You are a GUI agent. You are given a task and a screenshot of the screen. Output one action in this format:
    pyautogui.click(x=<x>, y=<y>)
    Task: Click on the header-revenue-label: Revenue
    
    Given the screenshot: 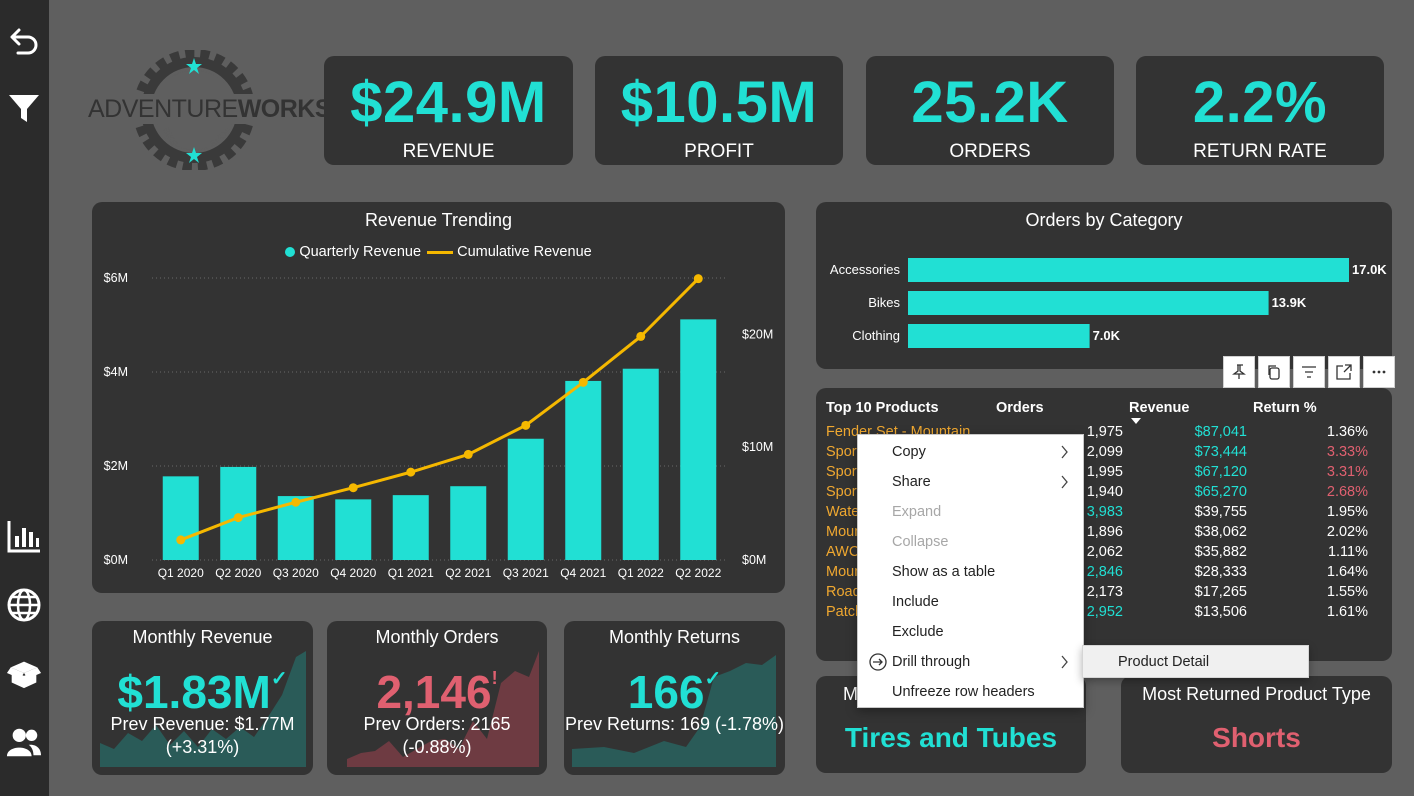 What is the action you would take?
    pyautogui.click(x=1159, y=408)
    